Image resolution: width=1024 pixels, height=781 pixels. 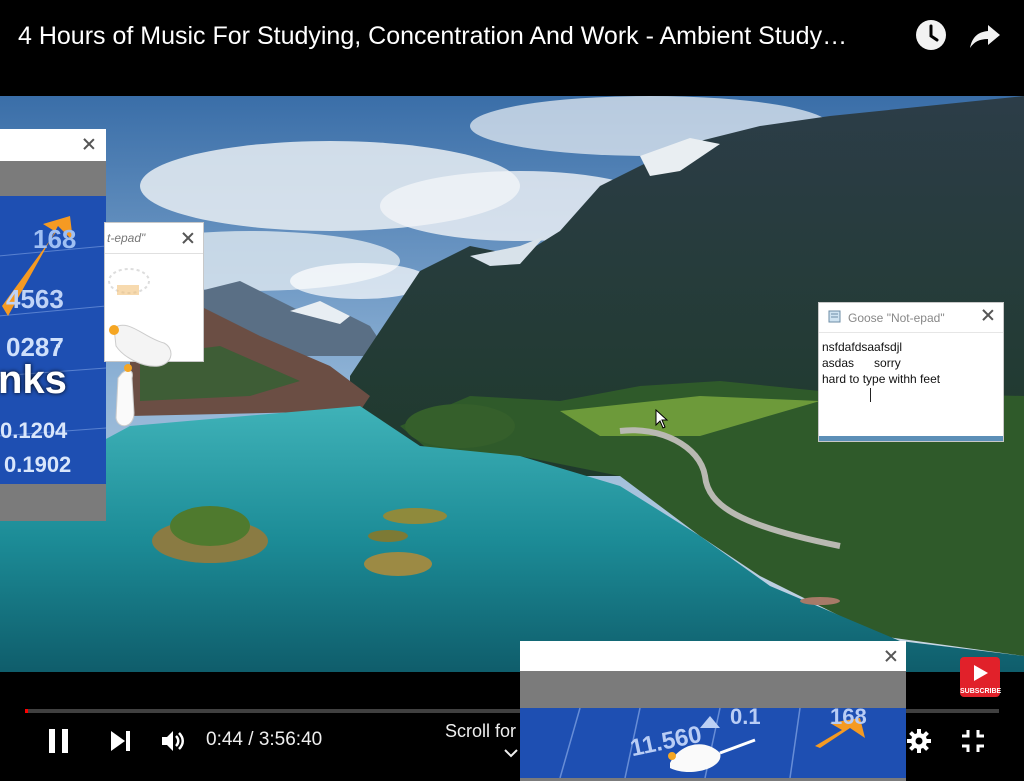 I want to click on scroll-for-details-hint: Scroll for, so click(x=480, y=731).